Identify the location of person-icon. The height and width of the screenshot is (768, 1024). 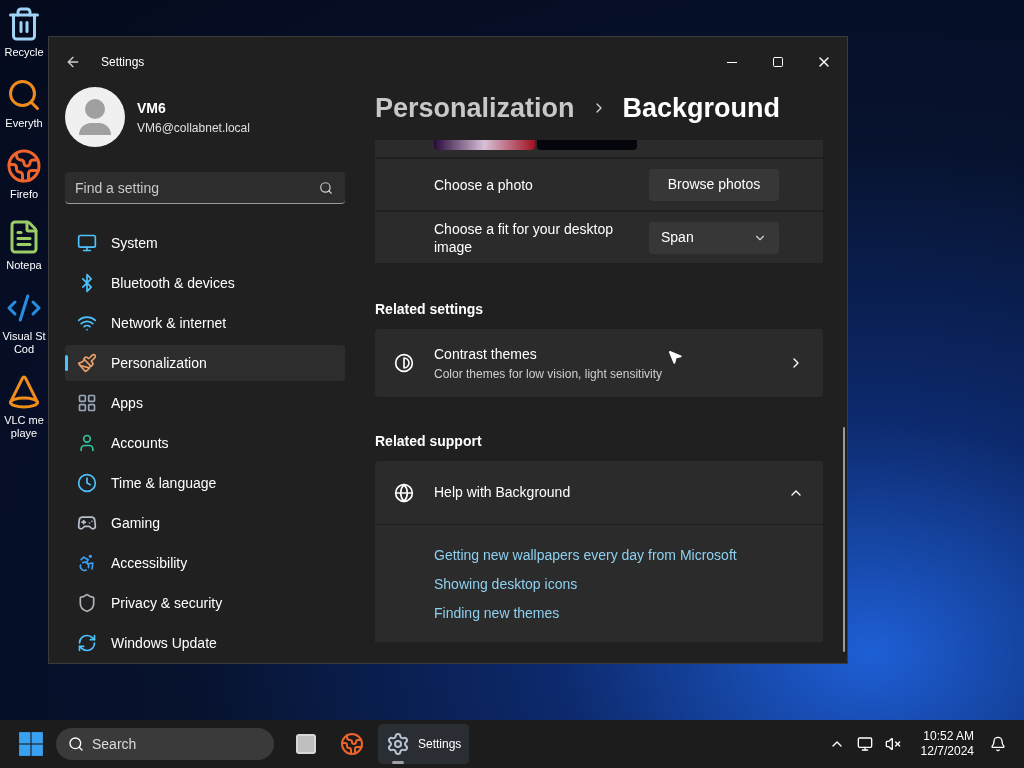
(87, 443).